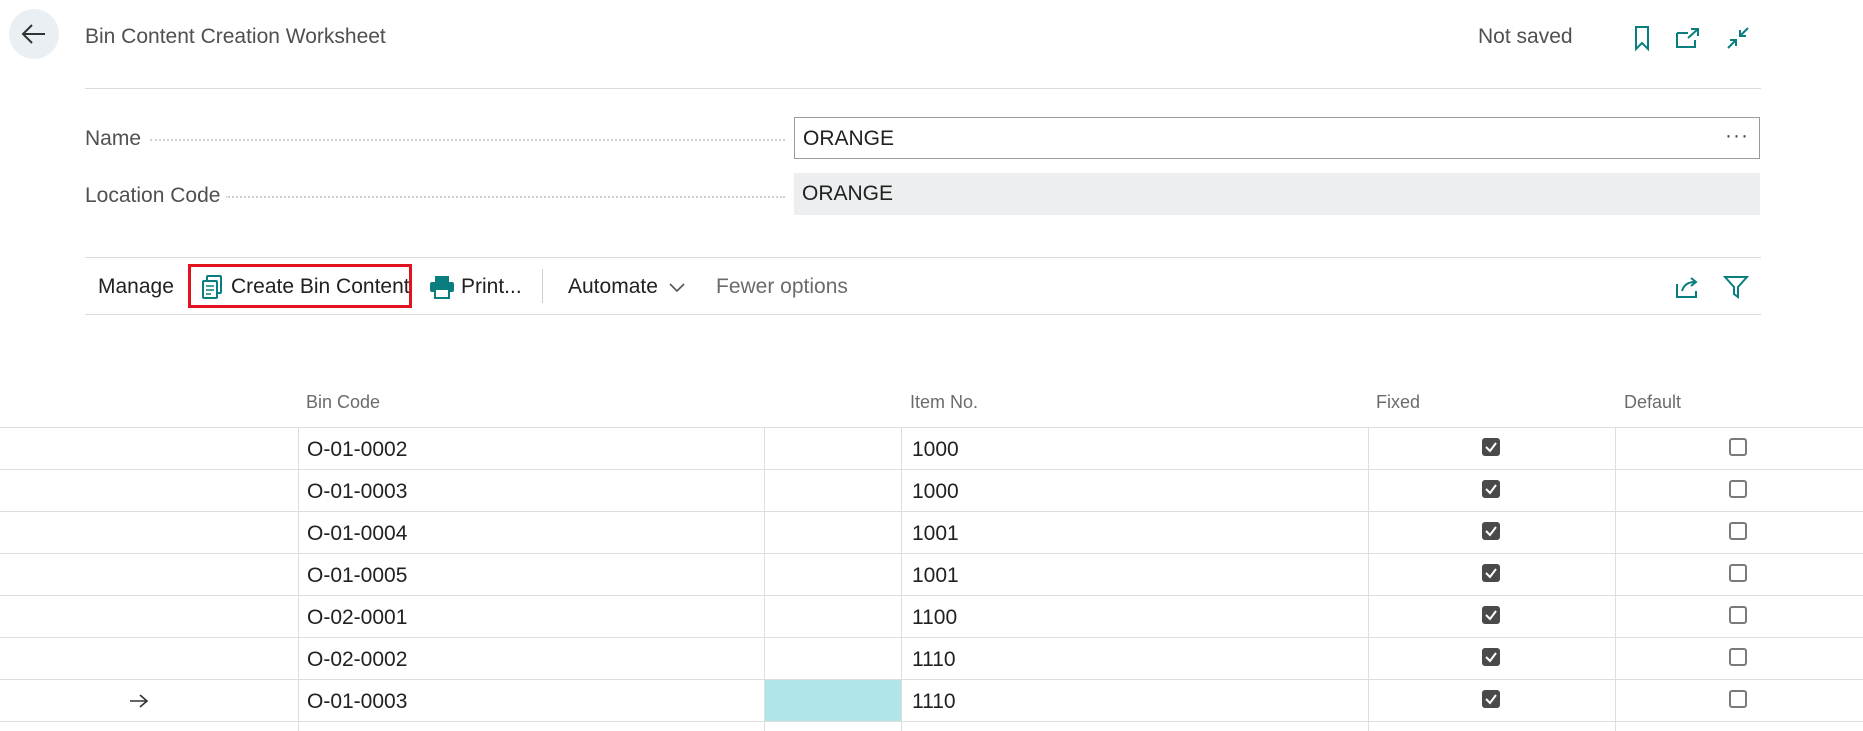 The image size is (1863, 731). I want to click on actionbar-bottom-divider, so click(923, 314).